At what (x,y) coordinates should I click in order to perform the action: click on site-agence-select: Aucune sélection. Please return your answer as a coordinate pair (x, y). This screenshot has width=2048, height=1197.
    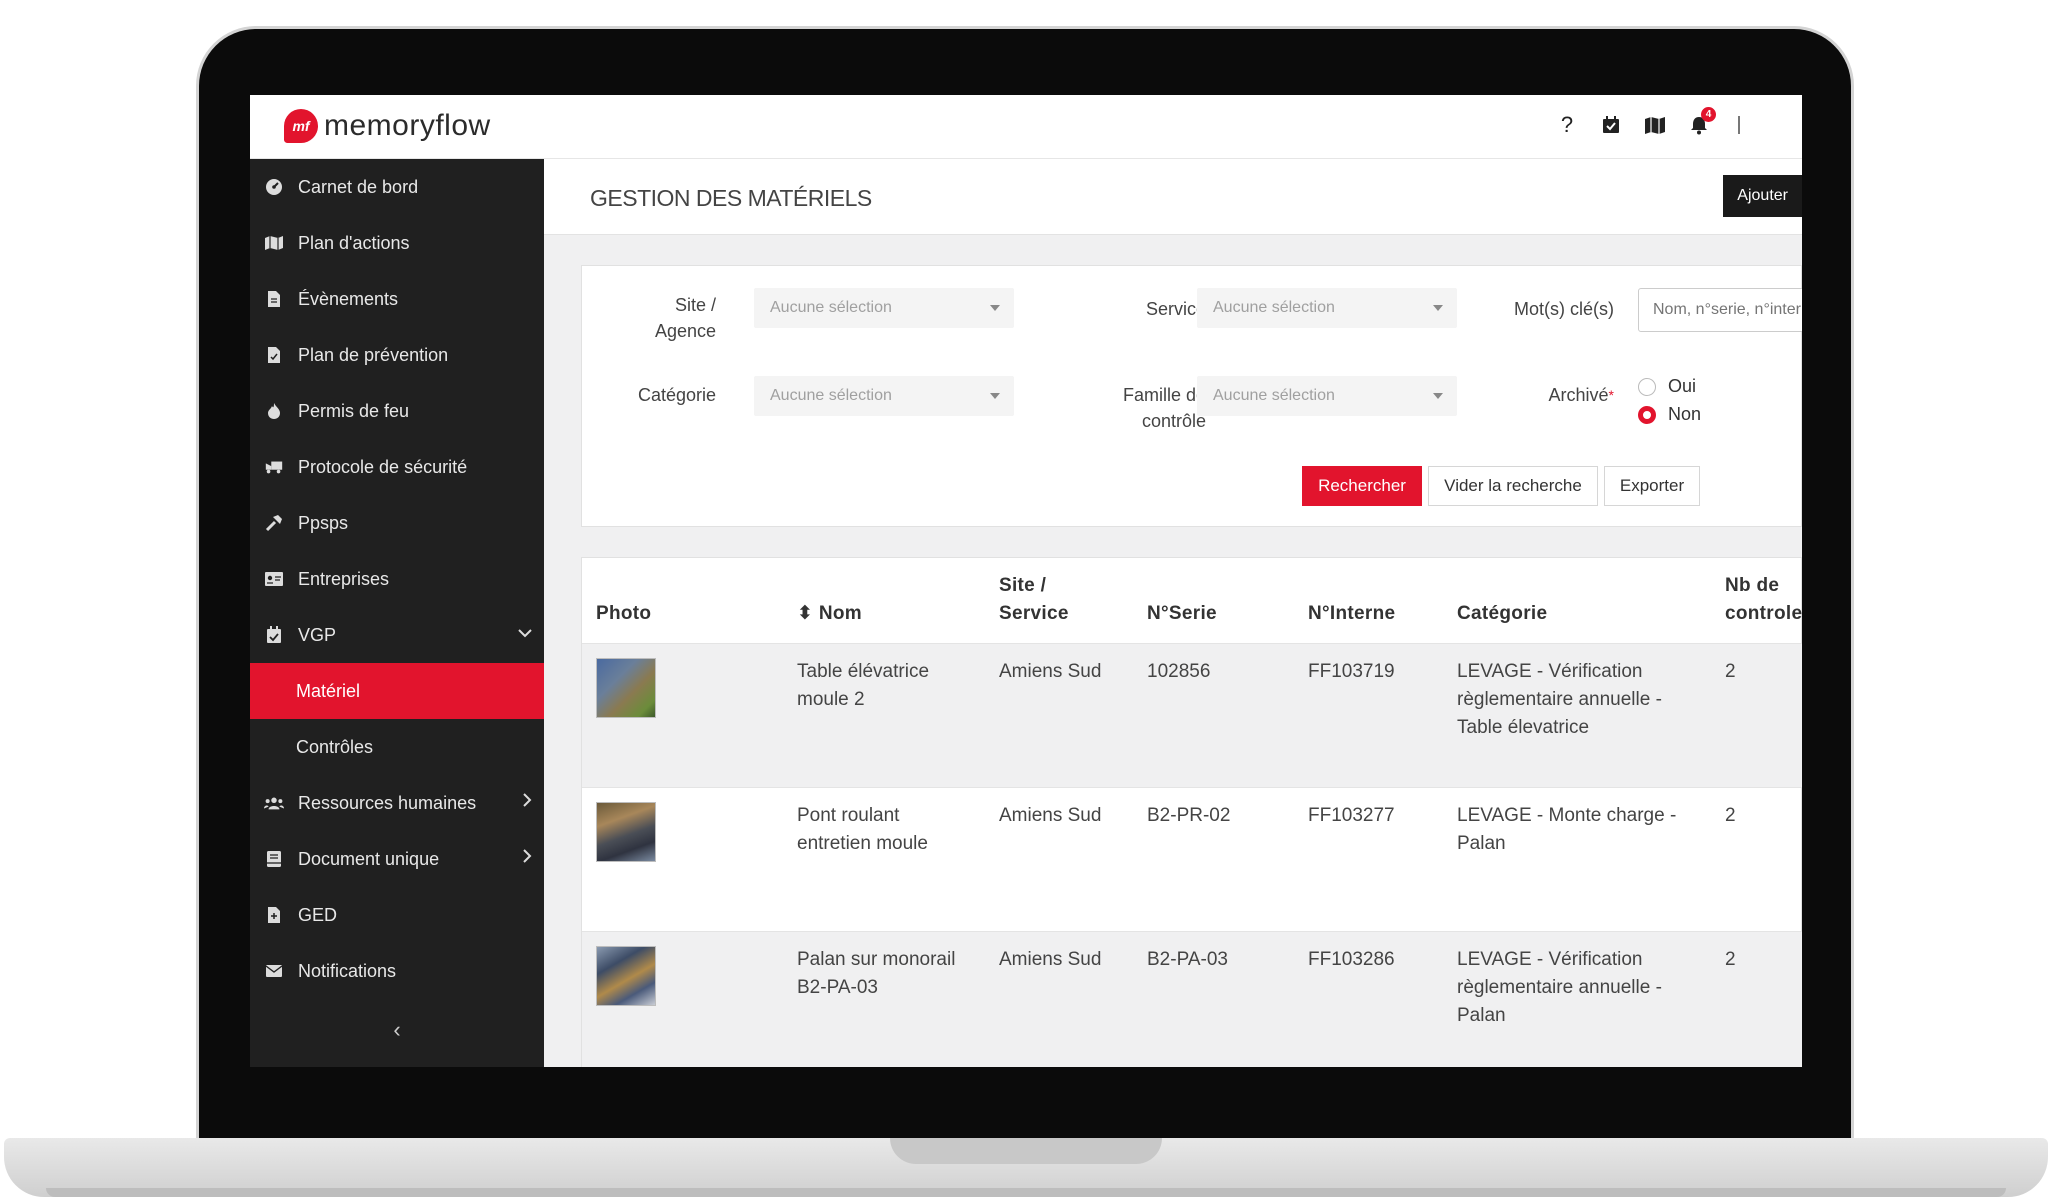
    Looking at the image, I should click on (884, 308).